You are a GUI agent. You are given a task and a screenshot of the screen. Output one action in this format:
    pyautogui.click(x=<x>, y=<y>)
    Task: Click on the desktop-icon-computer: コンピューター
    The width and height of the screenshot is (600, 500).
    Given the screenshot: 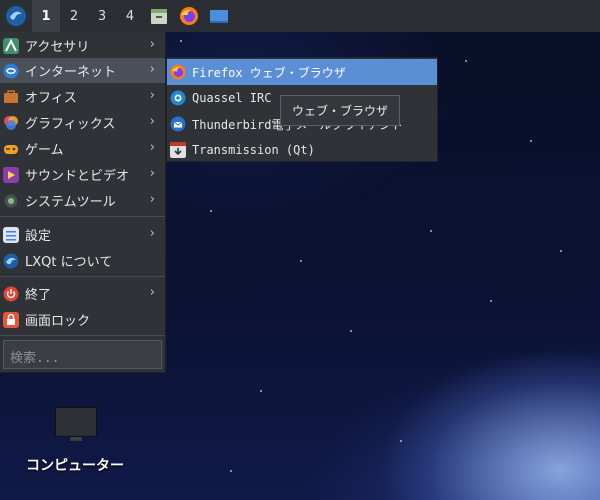 What is the action you would take?
    pyautogui.click(x=75, y=440)
    